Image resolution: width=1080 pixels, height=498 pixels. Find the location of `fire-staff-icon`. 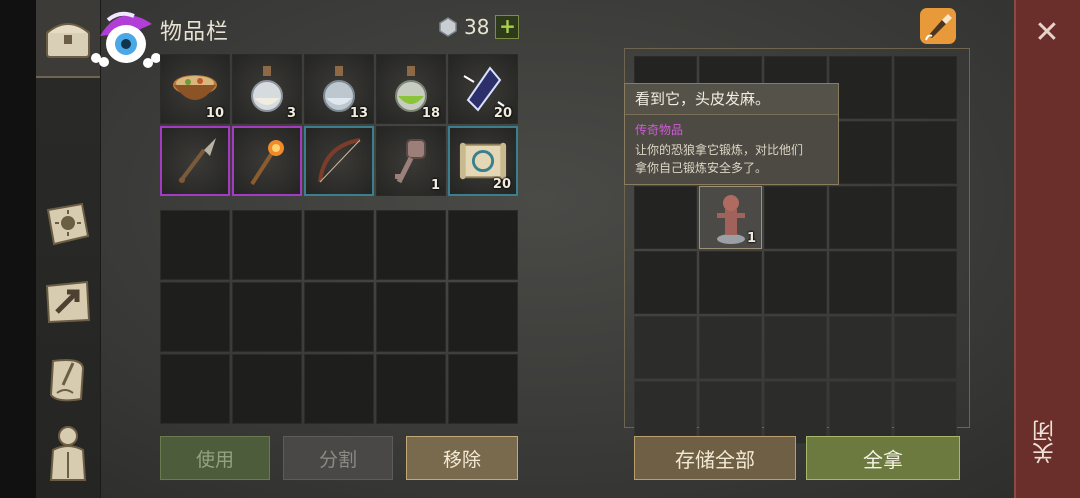

fire-staff-icon is located at coordinates (267, 161).